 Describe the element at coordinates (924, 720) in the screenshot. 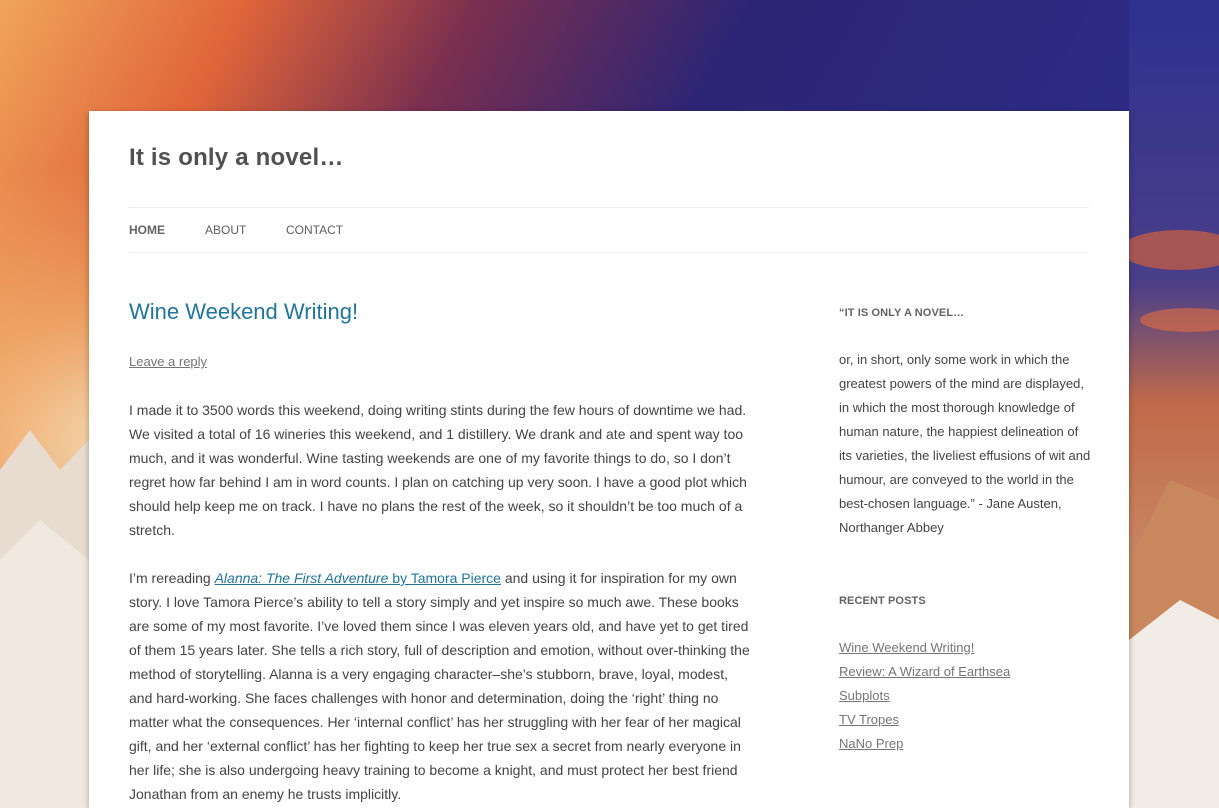

I see `list-item: TV Tropes` at that location.